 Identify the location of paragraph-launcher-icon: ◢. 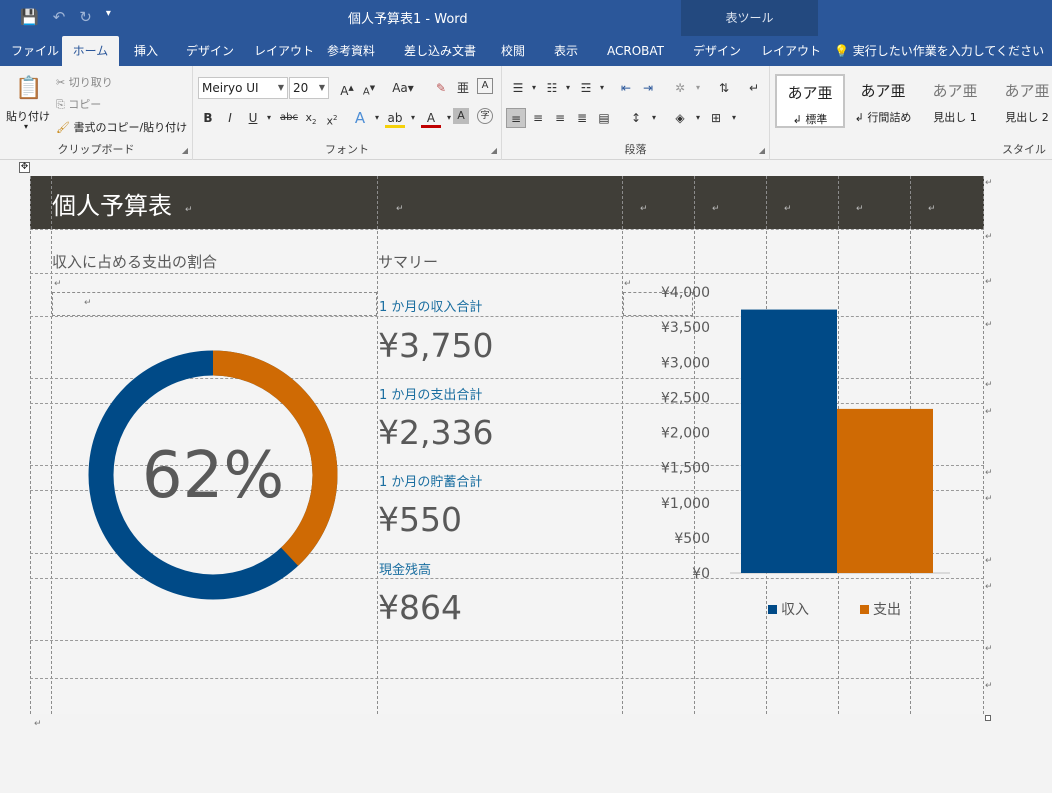
(762, 150).